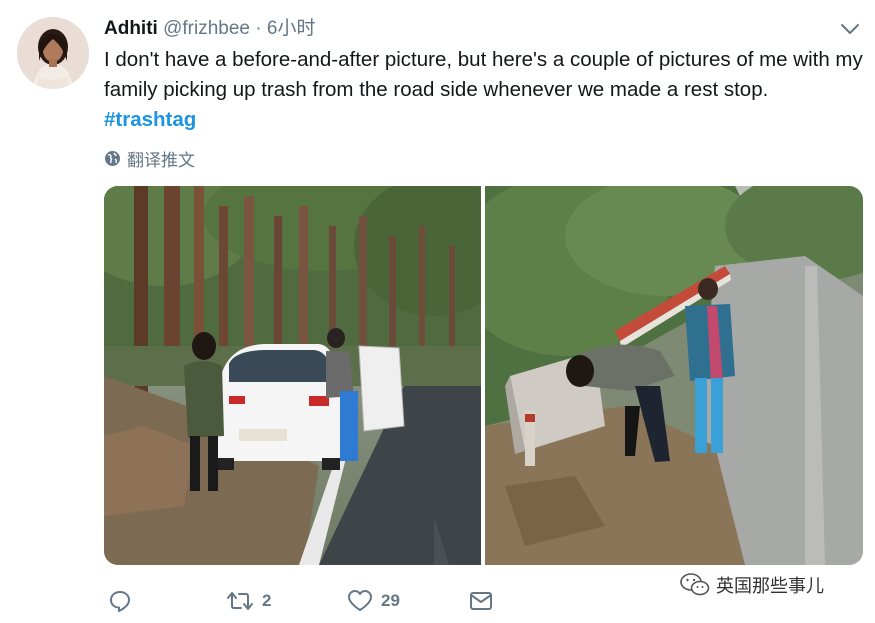  What do you see at coordinates (291, 28) in the screenshot?
I see `tweet-timestamp: 6小时` at bounding box center [291, 28].